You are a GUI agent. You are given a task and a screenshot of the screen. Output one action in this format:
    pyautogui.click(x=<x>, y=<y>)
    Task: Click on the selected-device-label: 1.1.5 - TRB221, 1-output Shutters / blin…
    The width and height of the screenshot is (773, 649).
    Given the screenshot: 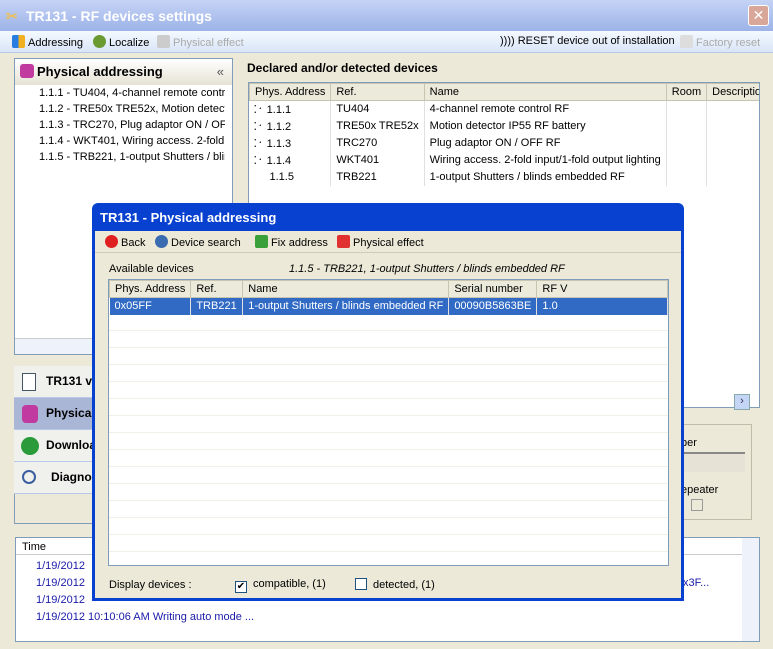 What is the action you would take?
    pyautogui.click(x=427, y=269)
    